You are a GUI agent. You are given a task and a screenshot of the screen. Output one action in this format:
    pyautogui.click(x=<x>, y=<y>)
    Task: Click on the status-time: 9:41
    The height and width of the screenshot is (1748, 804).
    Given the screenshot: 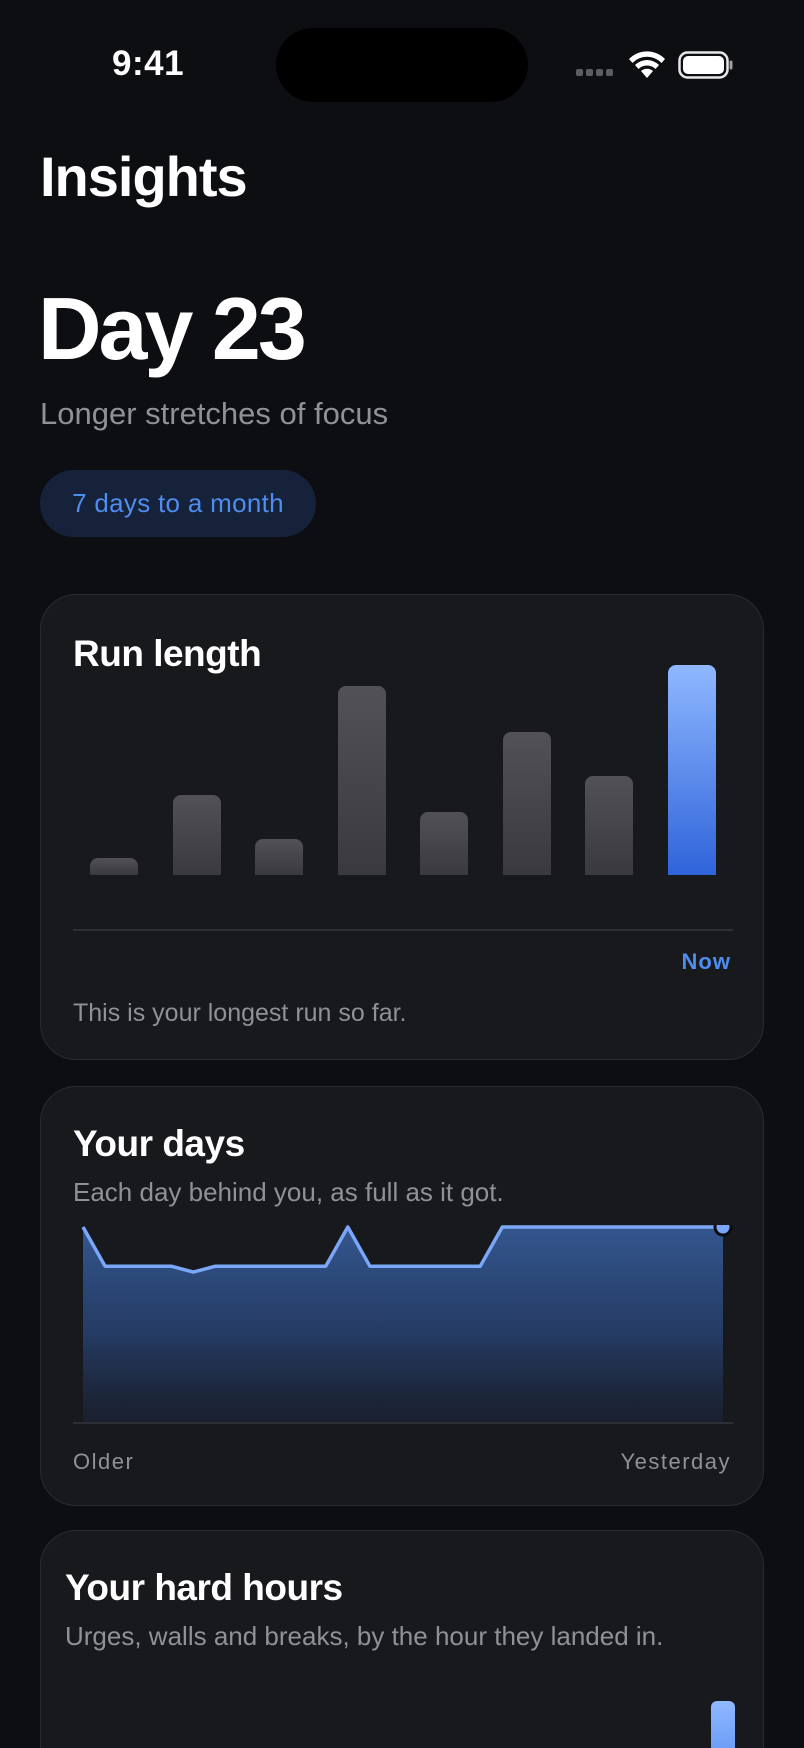 What is the action you would take?
    pyautogui.click(x=148, y=63)
    